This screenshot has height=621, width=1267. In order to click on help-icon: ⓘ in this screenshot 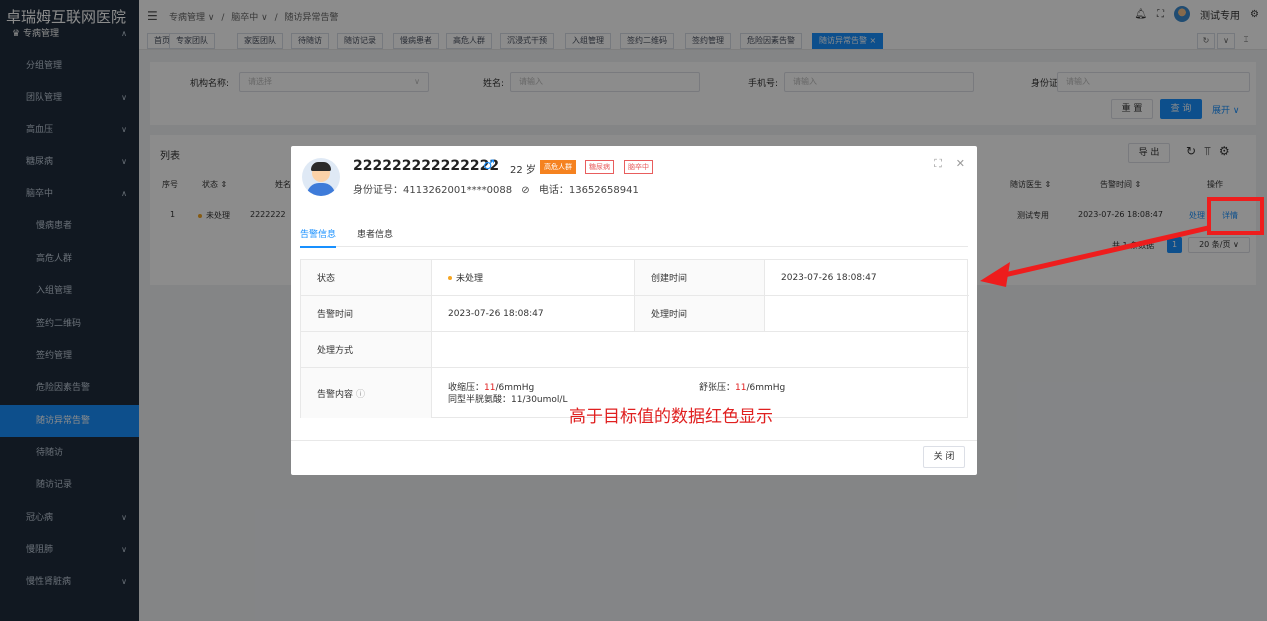, I will do `click(360, 393)`.